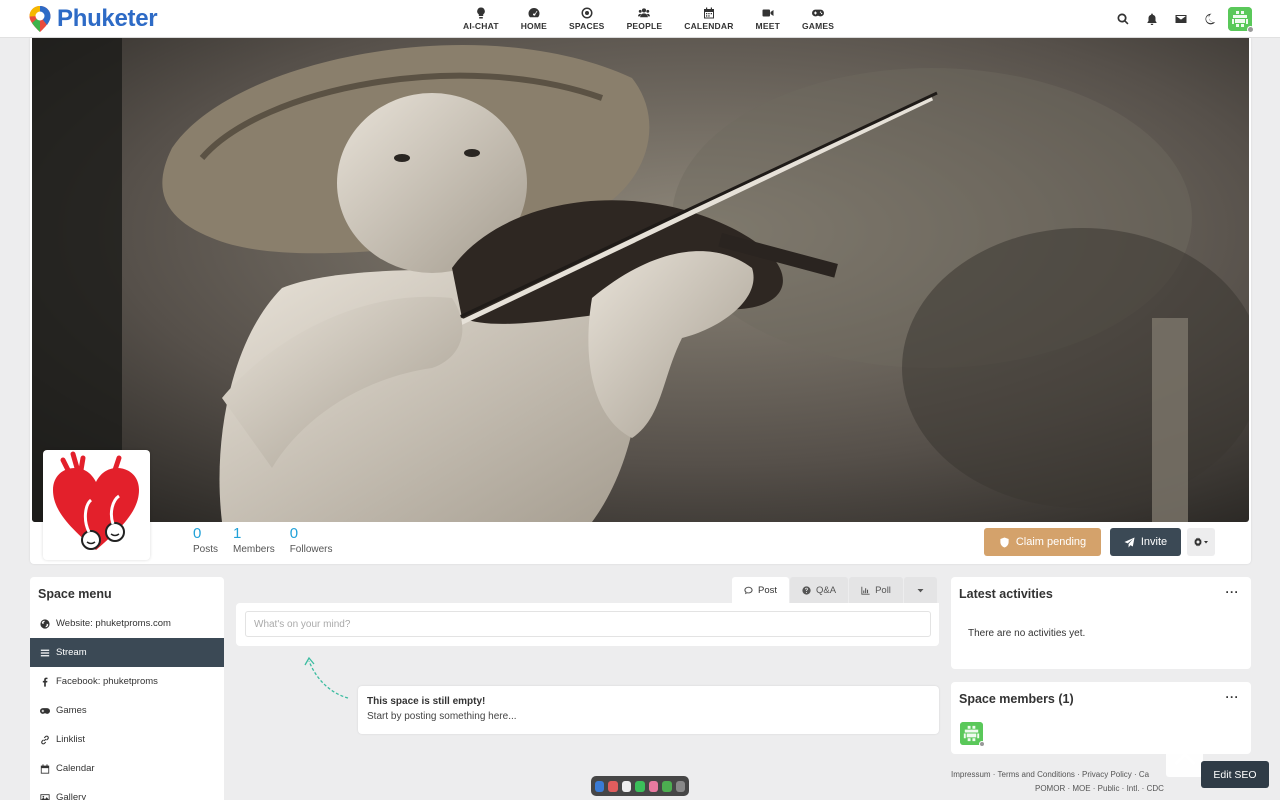 Image resolution: width=1280 pixels, height=800 pixels. What do you see at coordinates (45, 623) in the screenshot?
I see `globe-icon` at bounding box center [45, 623].